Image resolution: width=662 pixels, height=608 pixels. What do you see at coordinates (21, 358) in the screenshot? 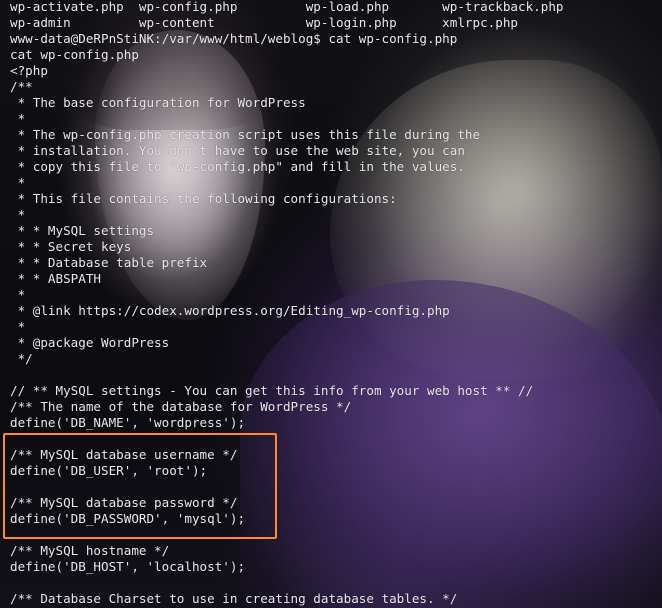
I see `terminal-line: */` at bounding box center [21, 358].